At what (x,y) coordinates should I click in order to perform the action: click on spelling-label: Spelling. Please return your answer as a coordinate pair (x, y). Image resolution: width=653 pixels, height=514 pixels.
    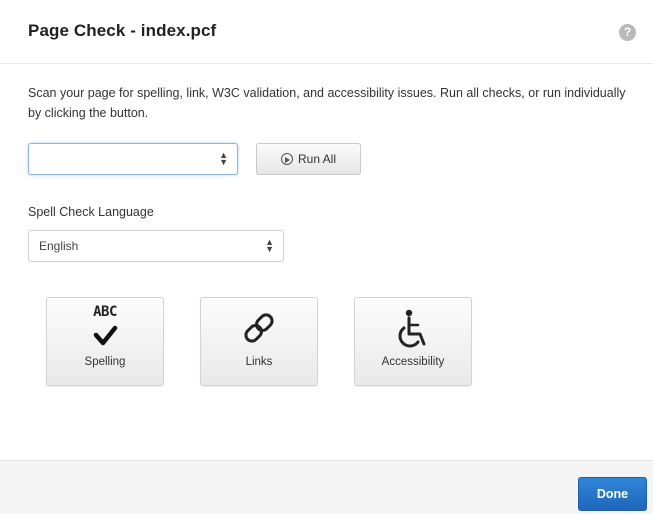
    Looking at the image, I should click on (105, 362).